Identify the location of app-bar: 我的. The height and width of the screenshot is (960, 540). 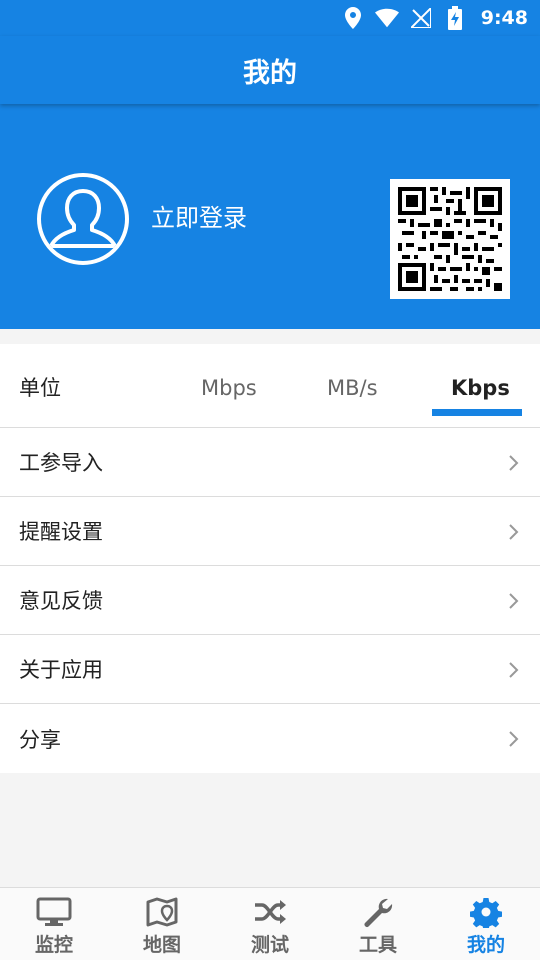
(270, 70).